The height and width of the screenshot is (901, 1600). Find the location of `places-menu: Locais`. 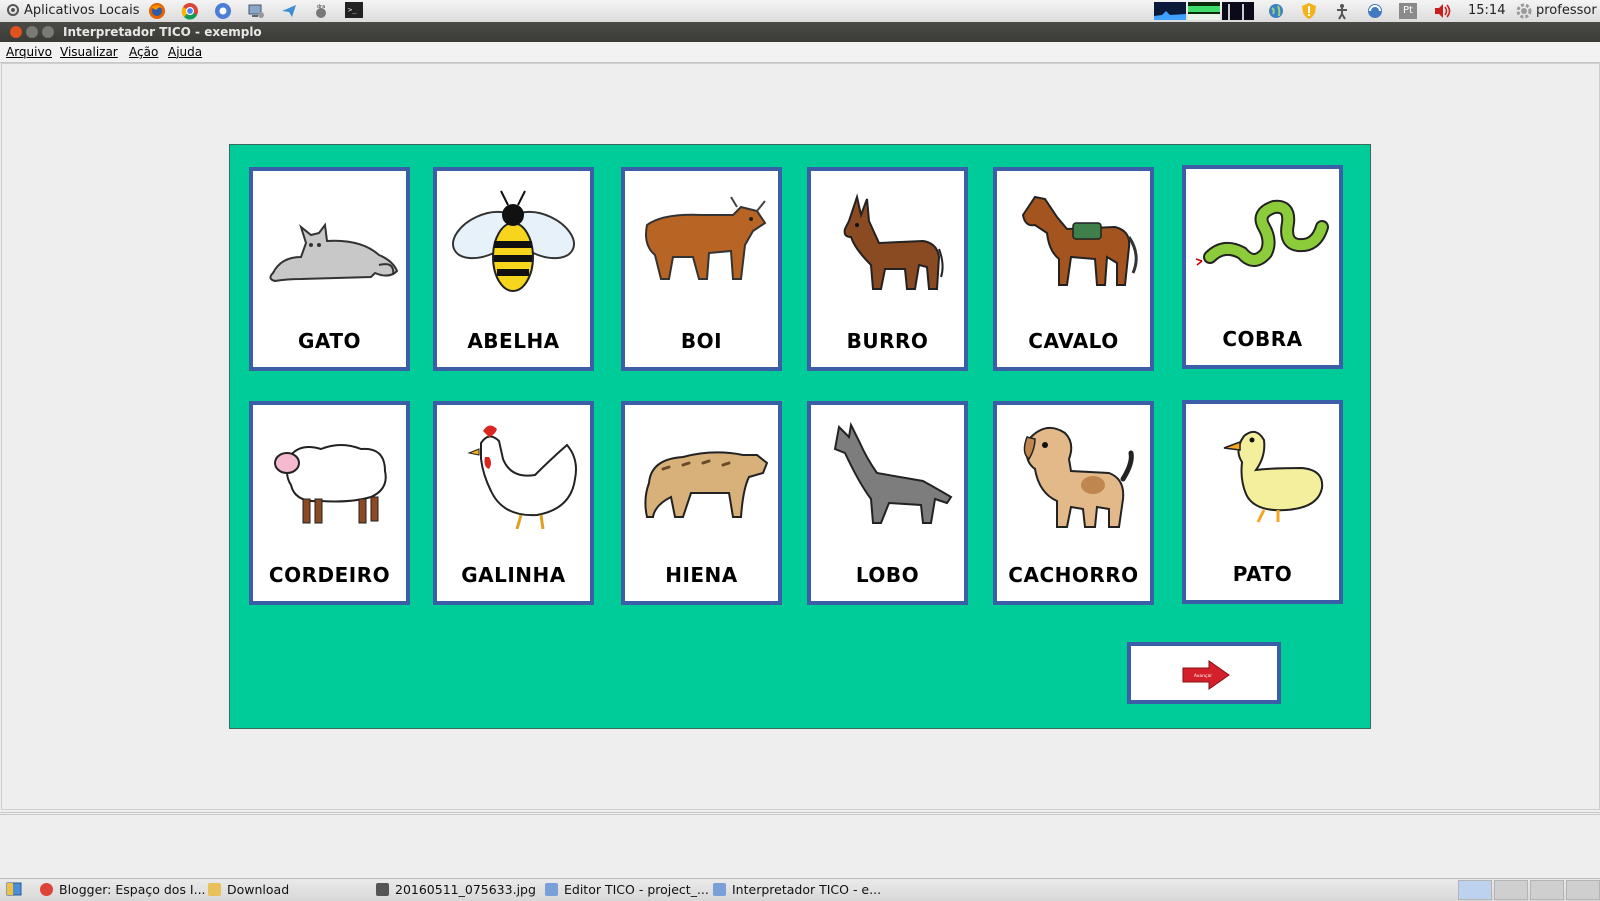

places-menu: Locais is located at coordinates (119, 10).